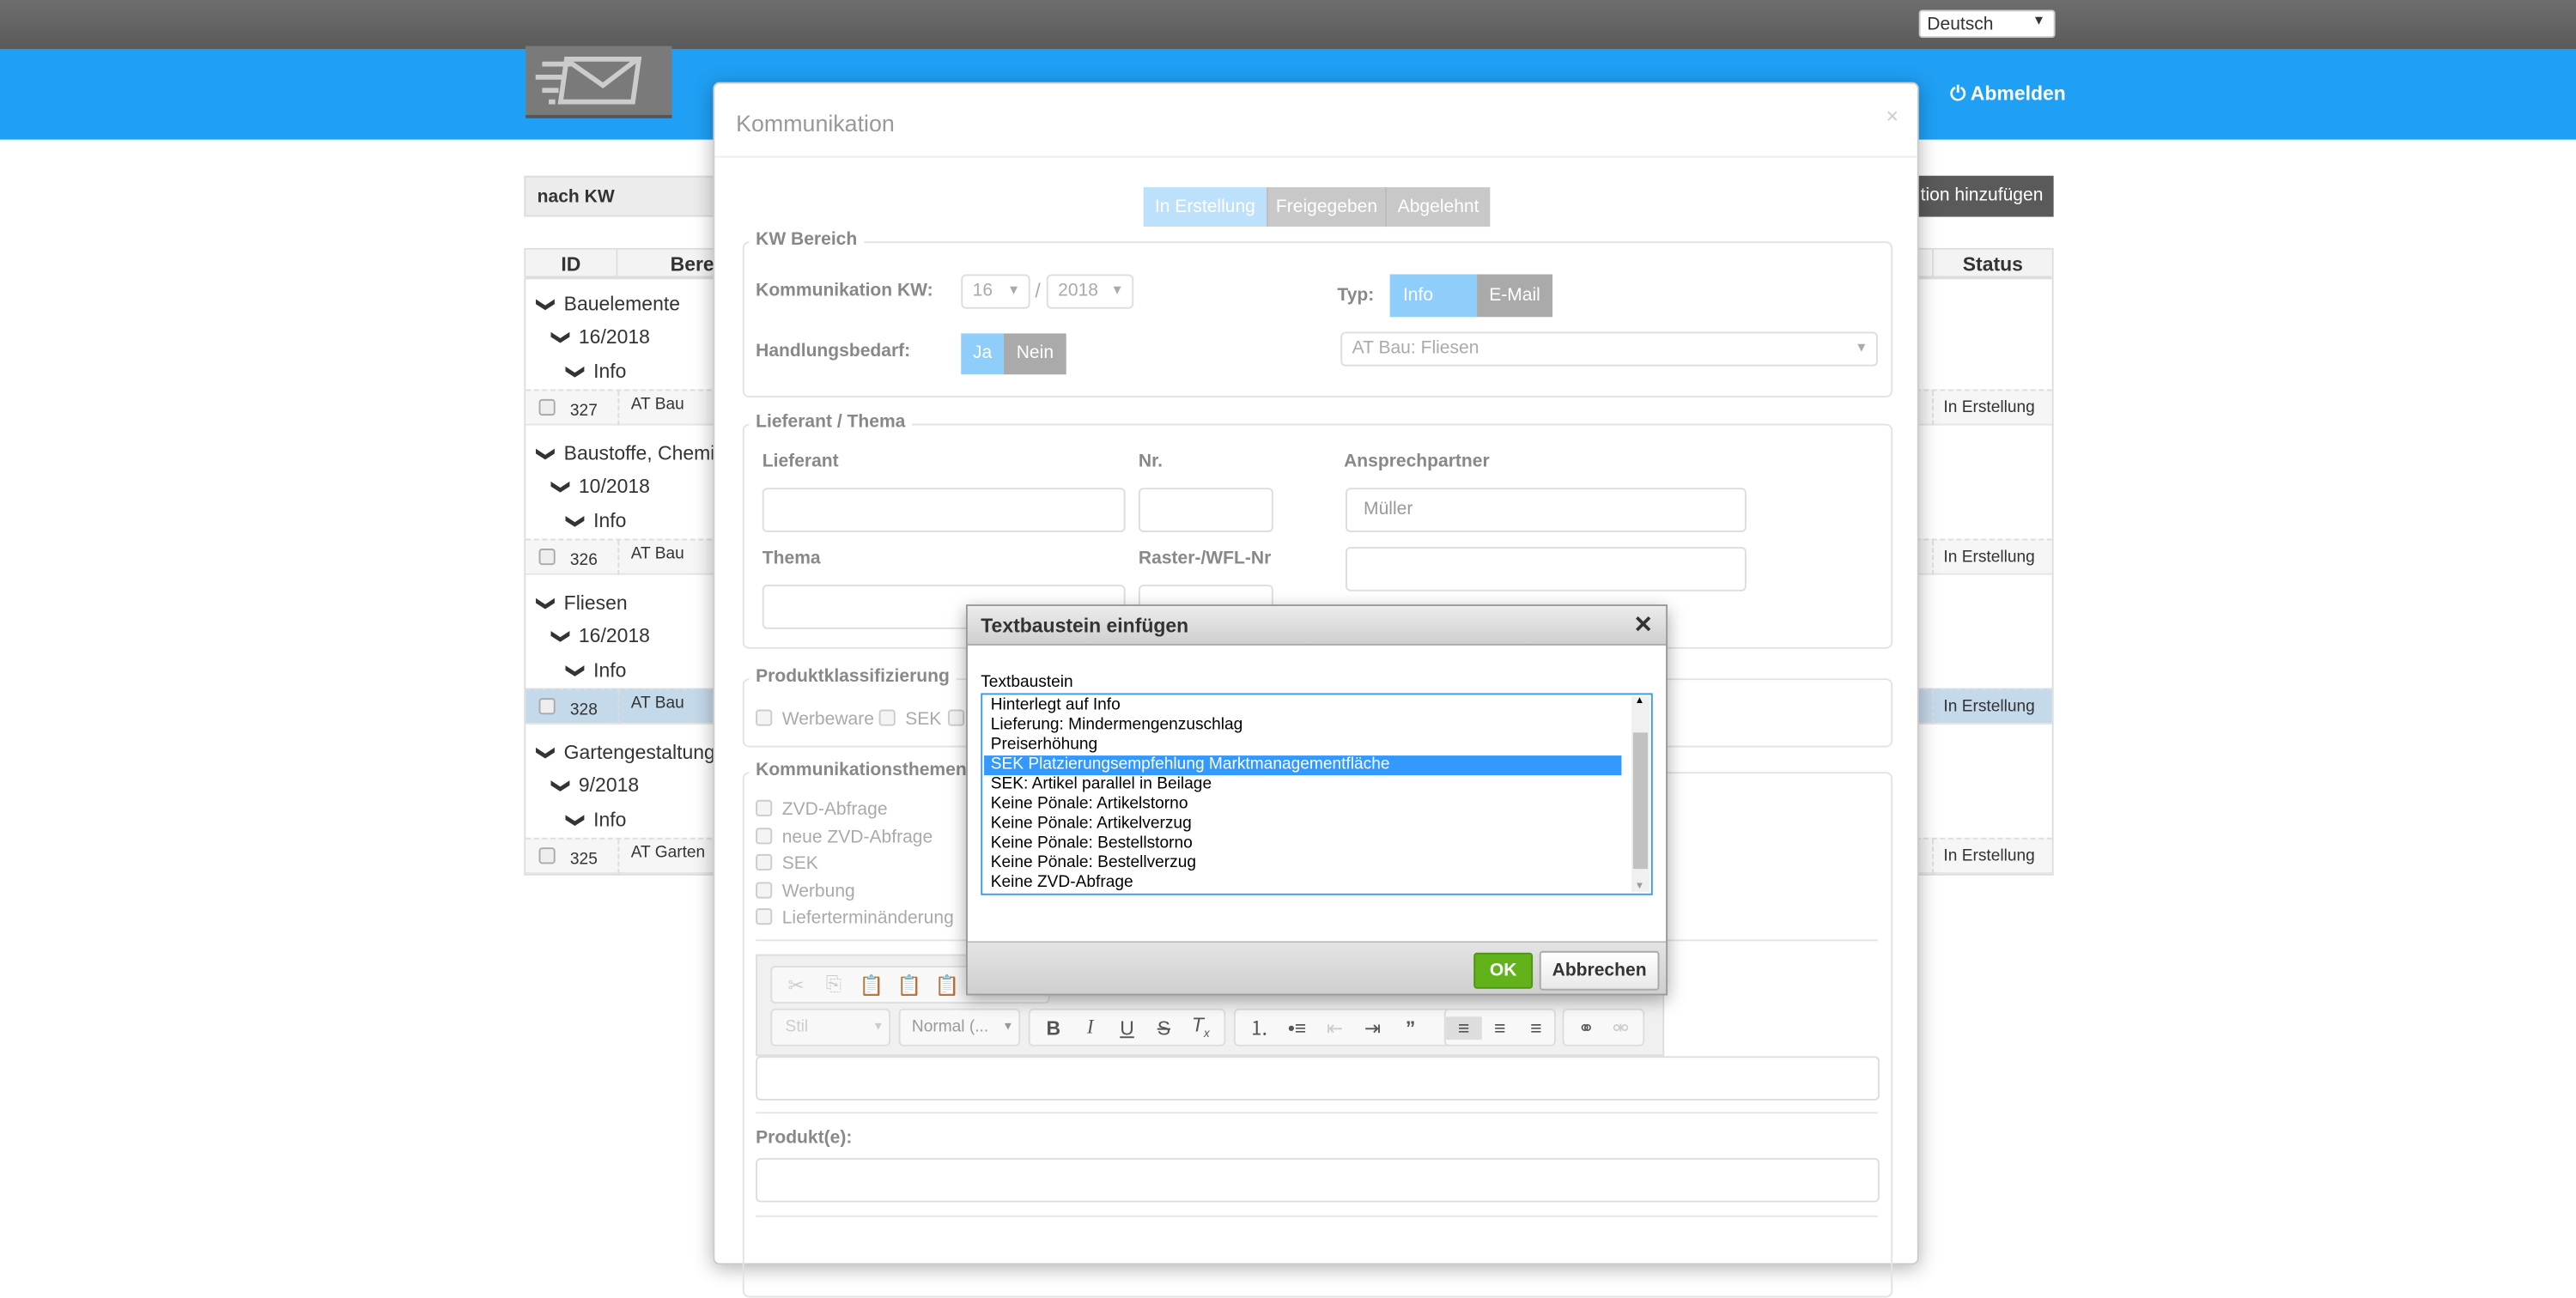 This screenshot has width=2576, height=1298. What do you see at coordinates (1433, 296) in the screenshot?
I see `typ-info-button: Info` at bounding box center [1433, 296].